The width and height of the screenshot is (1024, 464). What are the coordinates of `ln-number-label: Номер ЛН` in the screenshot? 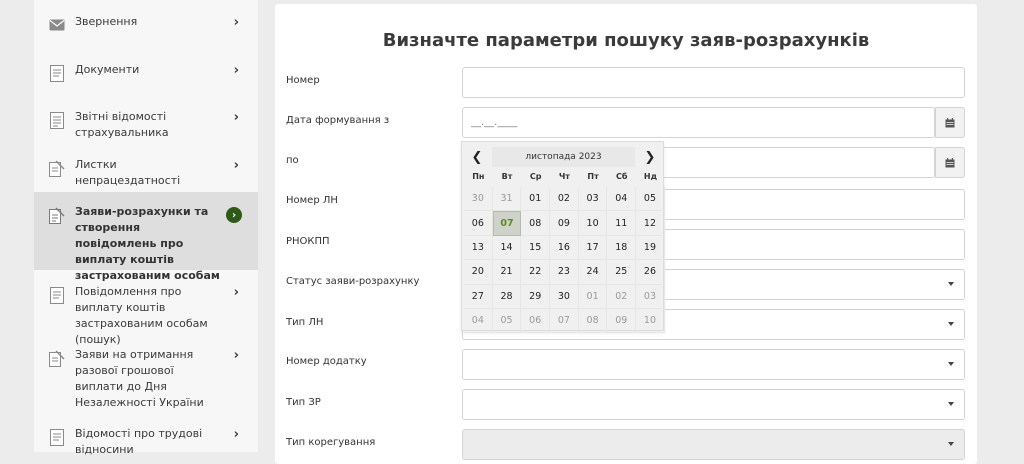 It's located at (312, 200).